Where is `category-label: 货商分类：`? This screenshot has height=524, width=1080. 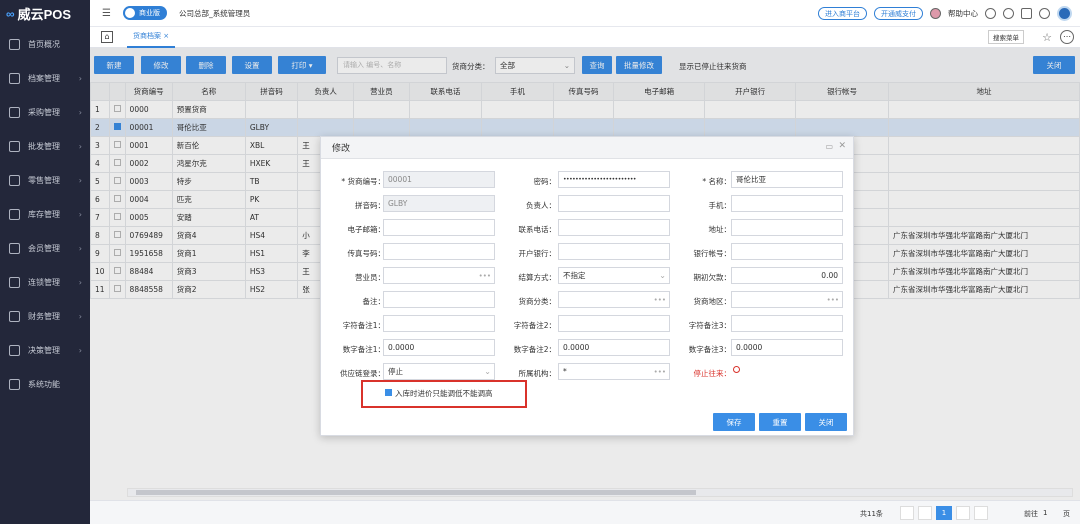
category-label: 货商分类： is located at coordinates (537, 301).